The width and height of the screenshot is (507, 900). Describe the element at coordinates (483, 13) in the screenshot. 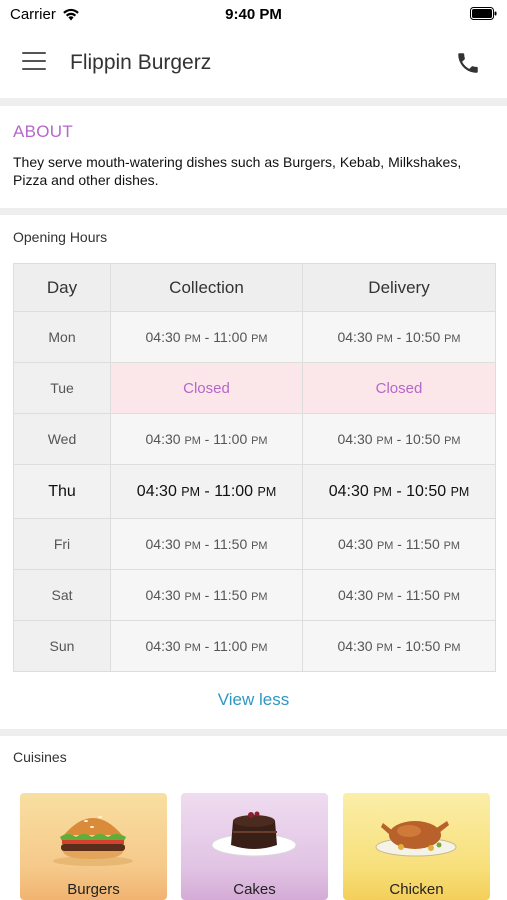

I see `battery-icon` at that location.